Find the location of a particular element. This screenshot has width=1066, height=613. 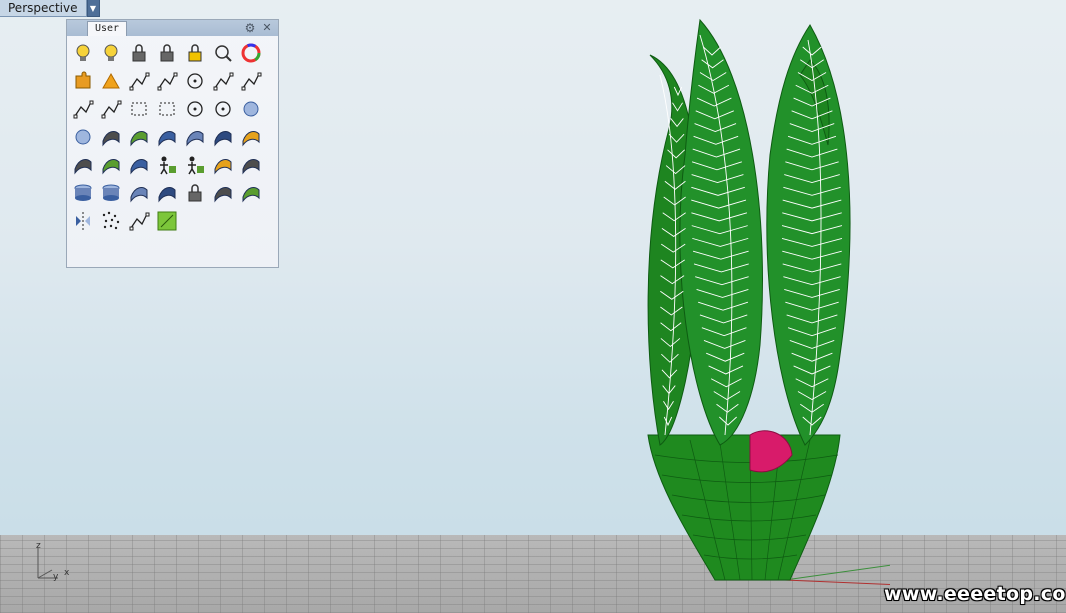

triangle-down-icon: ▼ is located at coordinates (93, 8).